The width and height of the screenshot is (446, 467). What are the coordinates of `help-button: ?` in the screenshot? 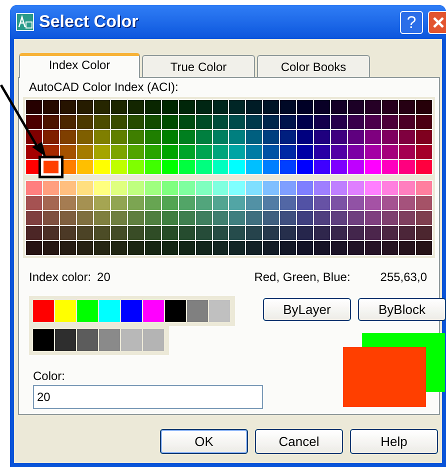 It's located at (411, 22).